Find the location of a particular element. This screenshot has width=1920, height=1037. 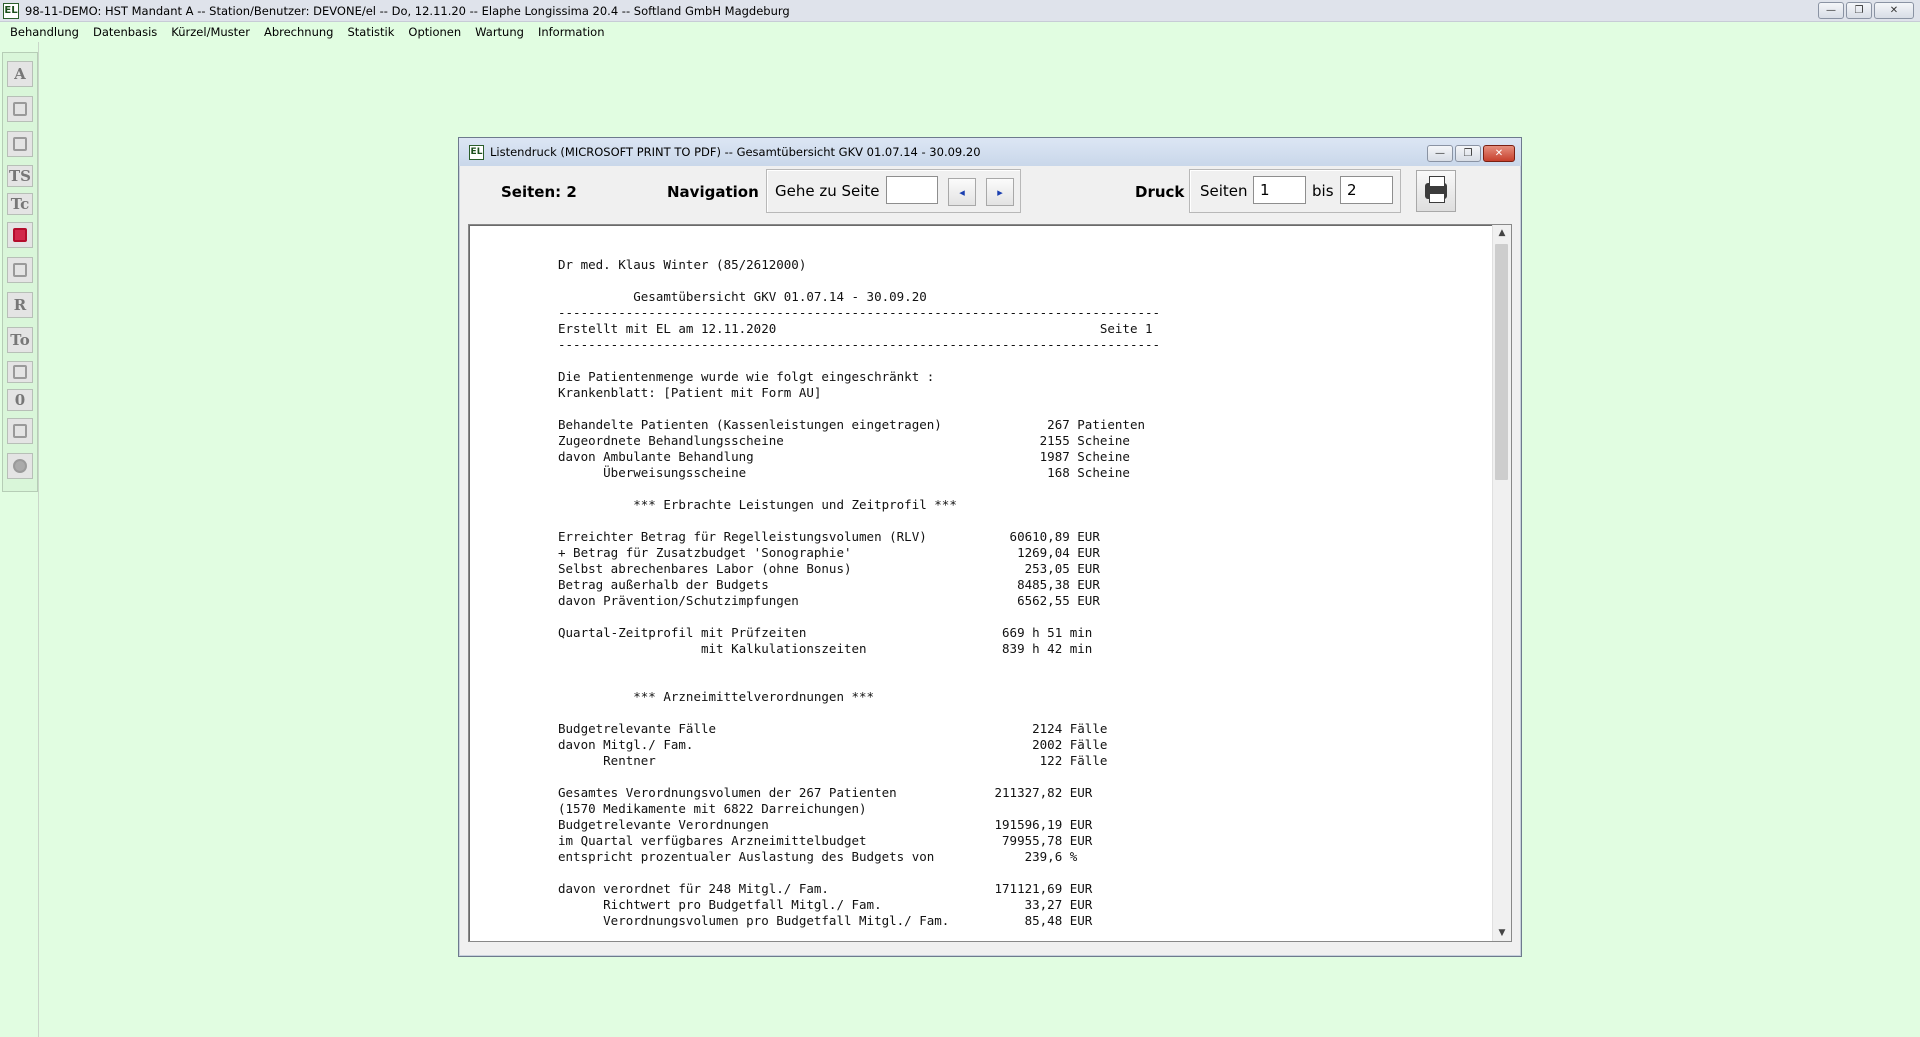

disc-icon is located at coordinates (20, 466).